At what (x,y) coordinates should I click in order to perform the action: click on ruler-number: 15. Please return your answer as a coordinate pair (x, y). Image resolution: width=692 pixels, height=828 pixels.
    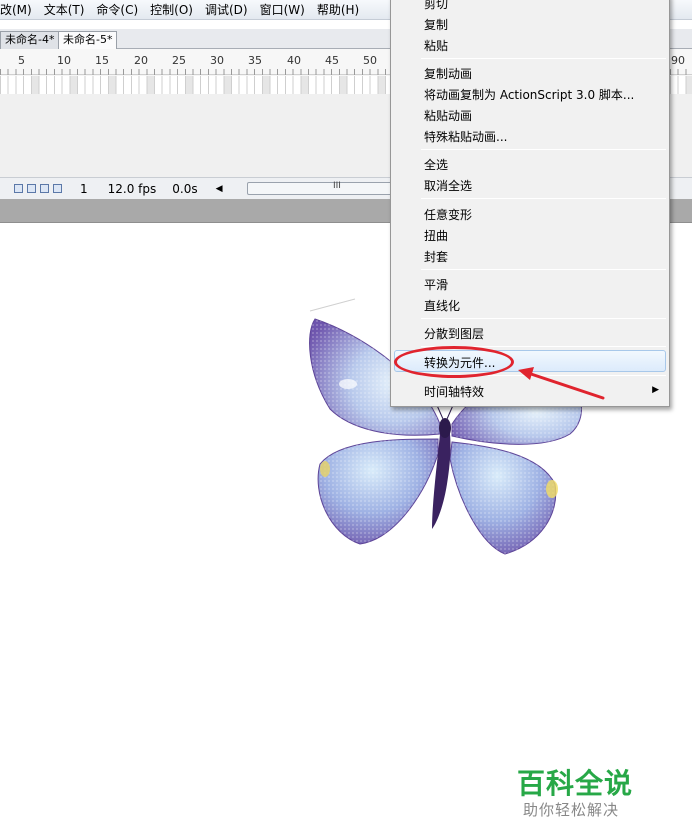
    Looking at the image, I should click on (102, 60).